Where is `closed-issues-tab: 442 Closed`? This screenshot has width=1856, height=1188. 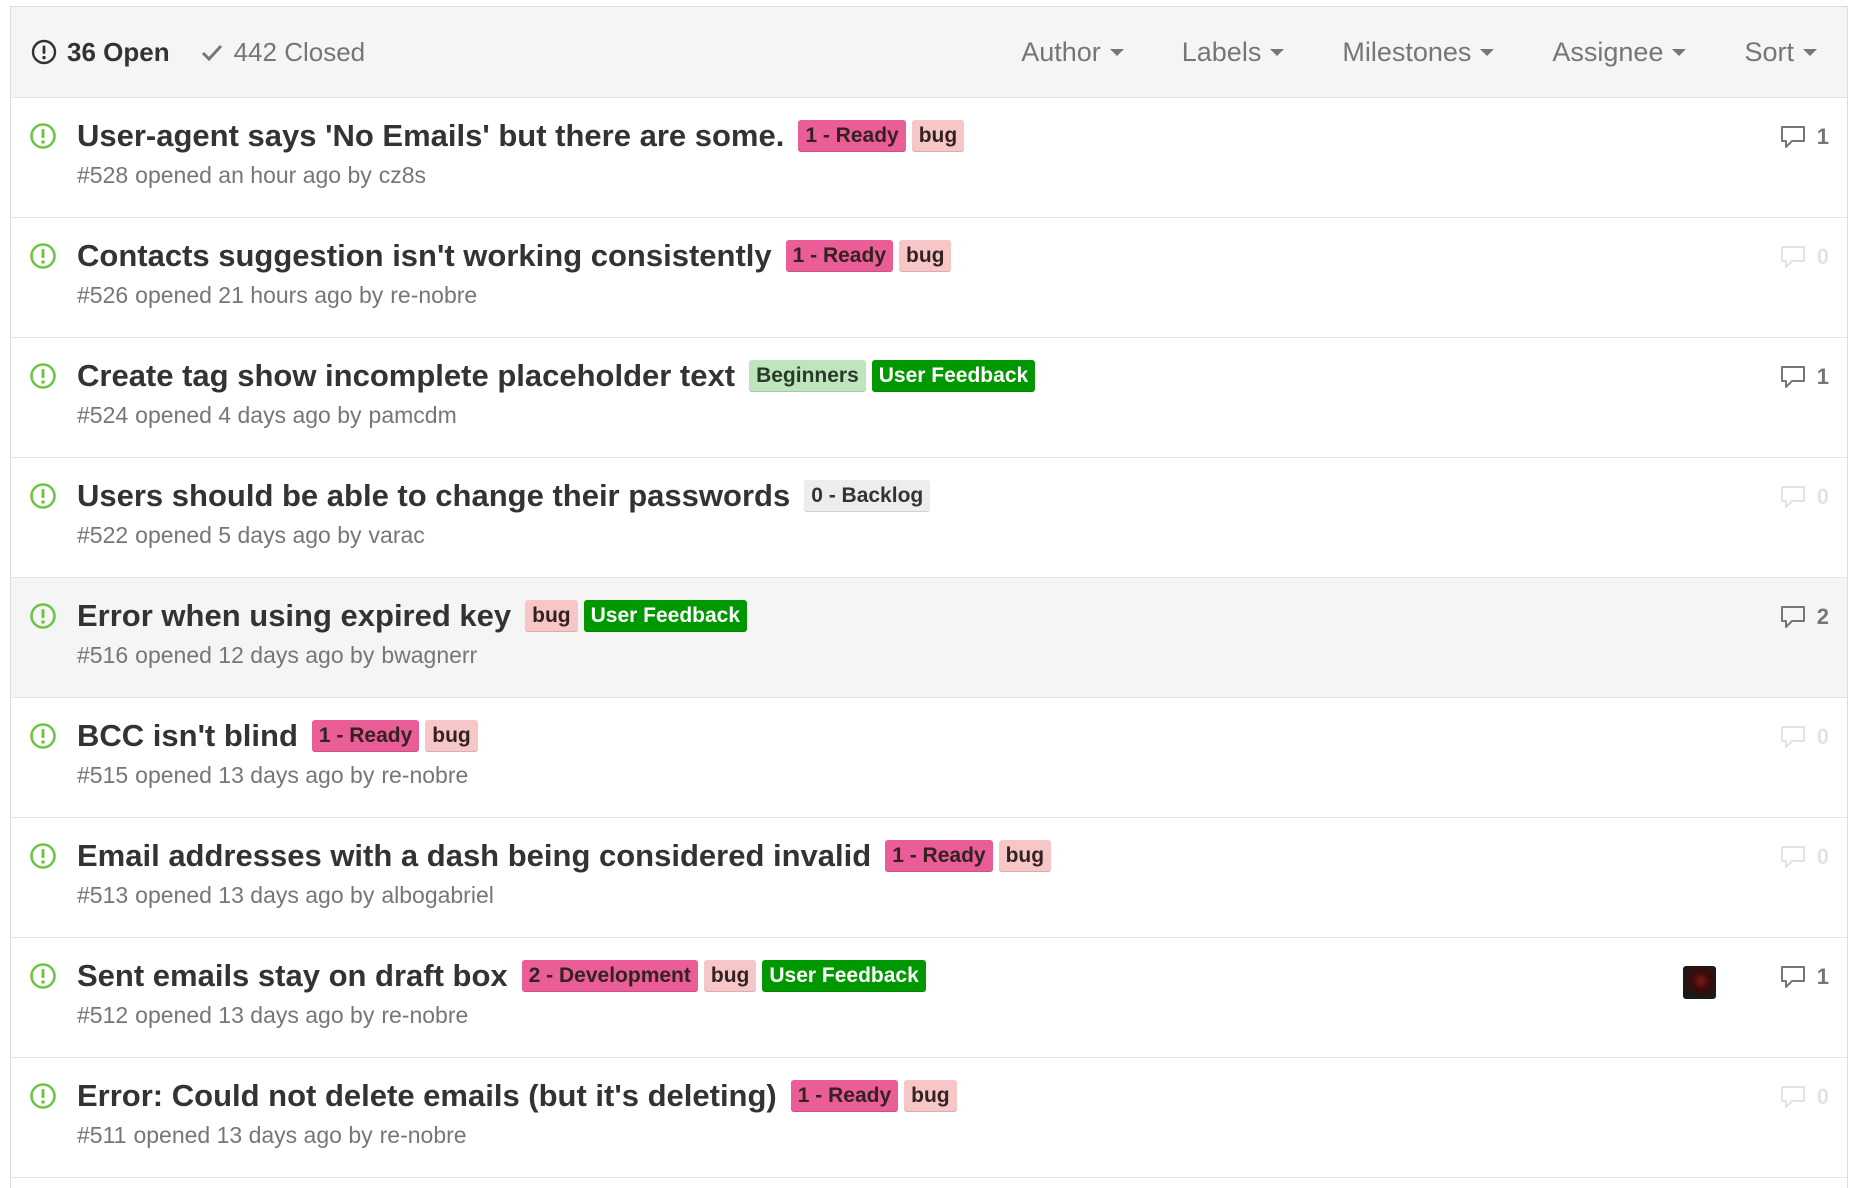
closed-issues-tab: 442 Closed is located at coordinates (282, 52).